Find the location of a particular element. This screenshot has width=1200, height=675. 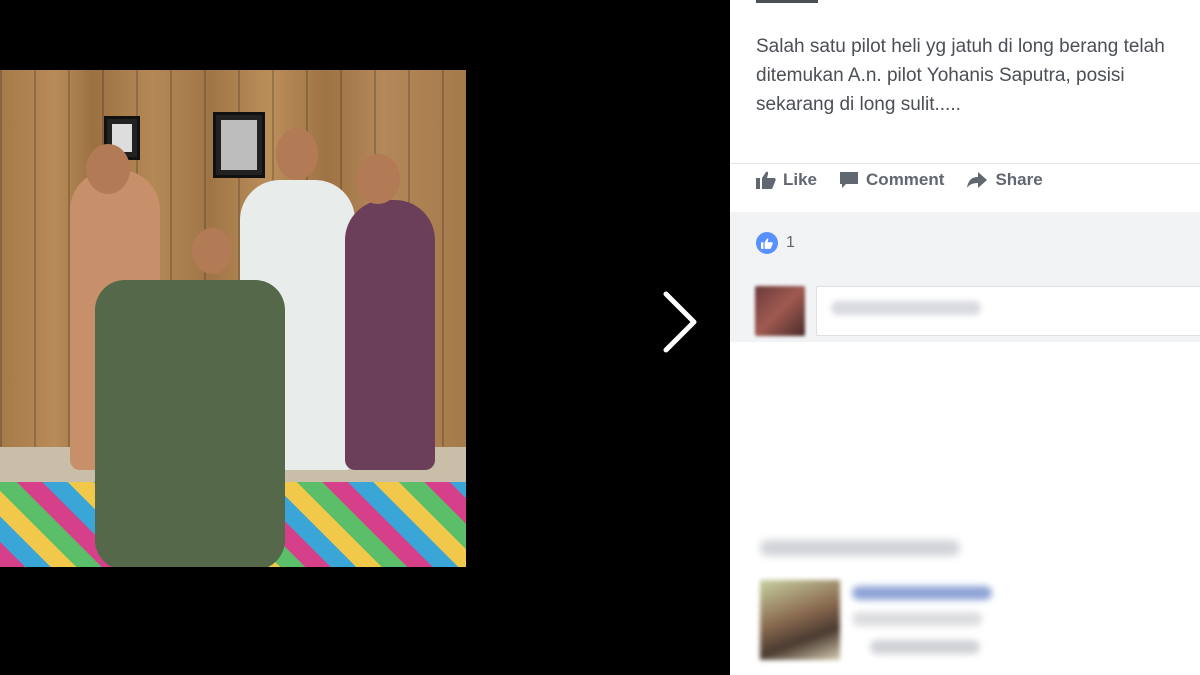

comment-button: Comment is located at coordinates (891, 180).